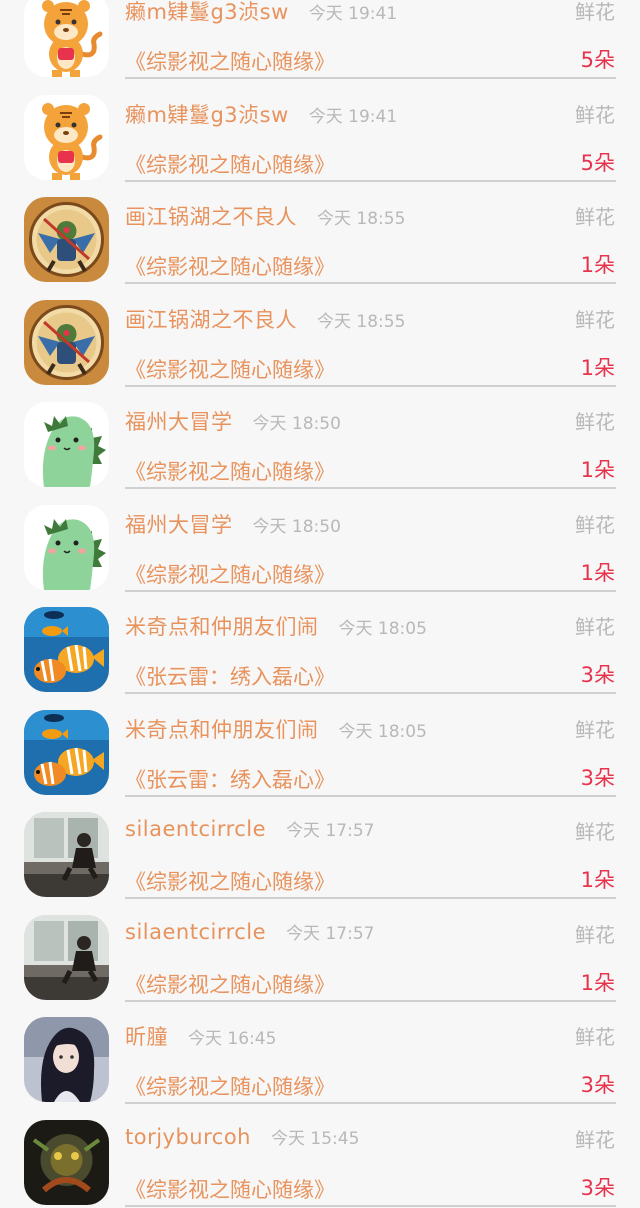  I want to click on user-name: 昕膧今天 16:45, so click(200, 1036).